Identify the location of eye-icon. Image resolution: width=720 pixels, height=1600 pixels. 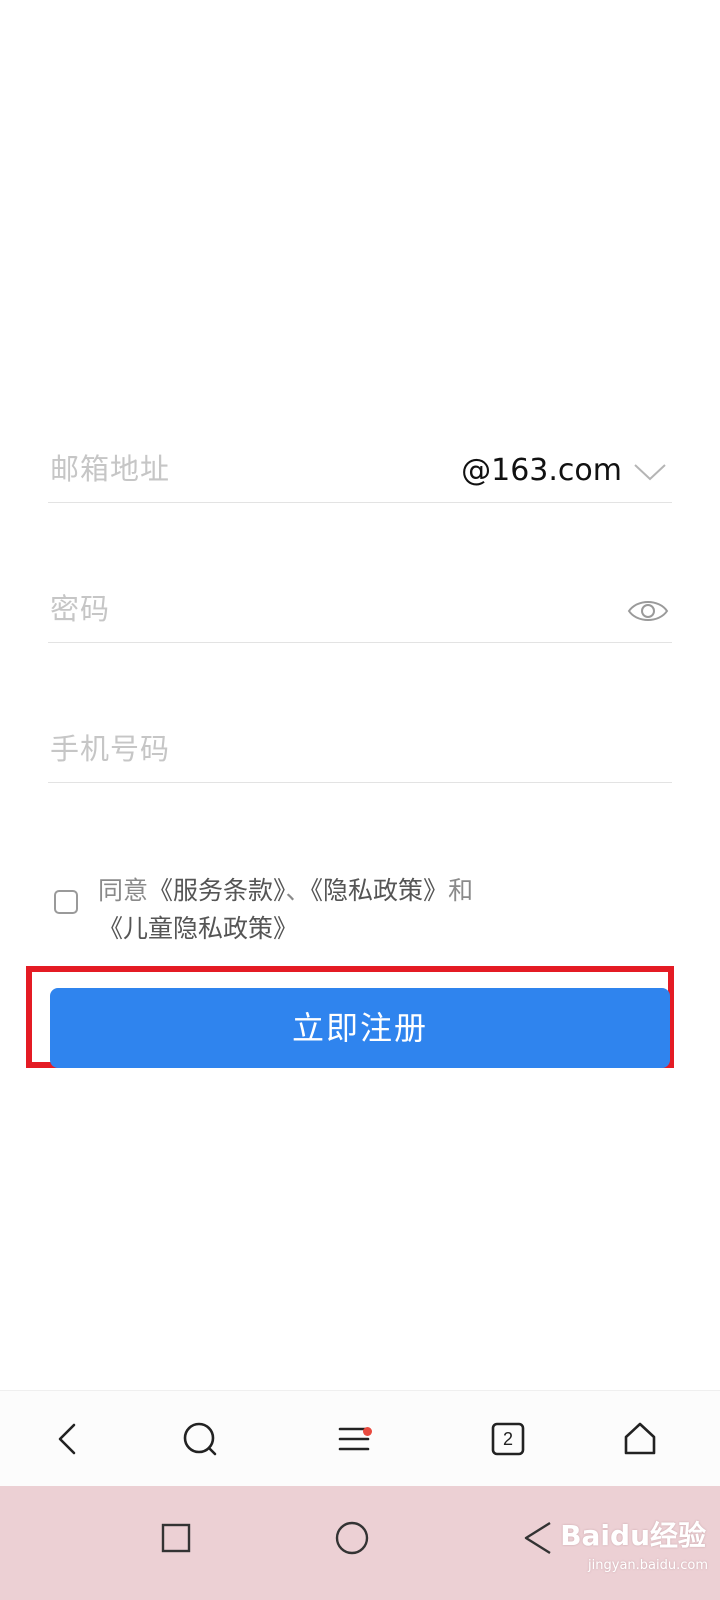
(648, 611).